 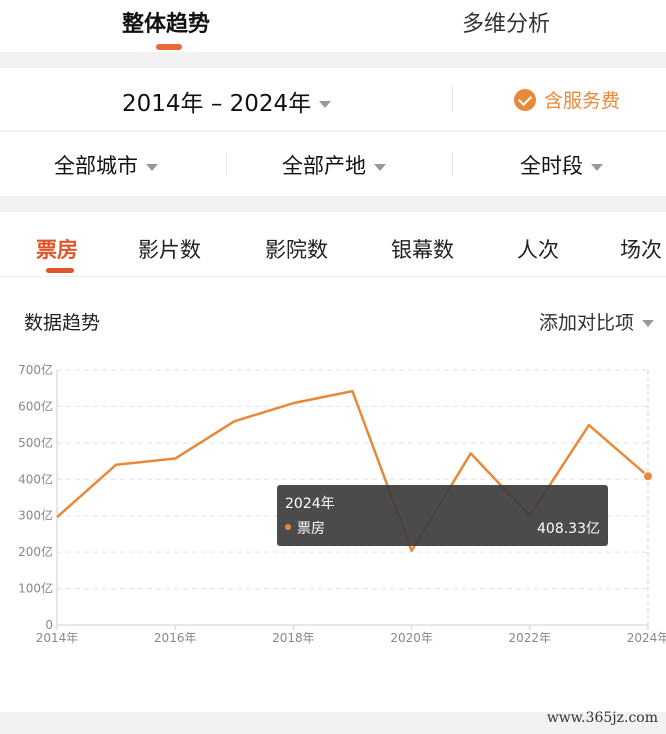 I want to click on origin-filter-label: 全部产地, so click(x=324, y=166).